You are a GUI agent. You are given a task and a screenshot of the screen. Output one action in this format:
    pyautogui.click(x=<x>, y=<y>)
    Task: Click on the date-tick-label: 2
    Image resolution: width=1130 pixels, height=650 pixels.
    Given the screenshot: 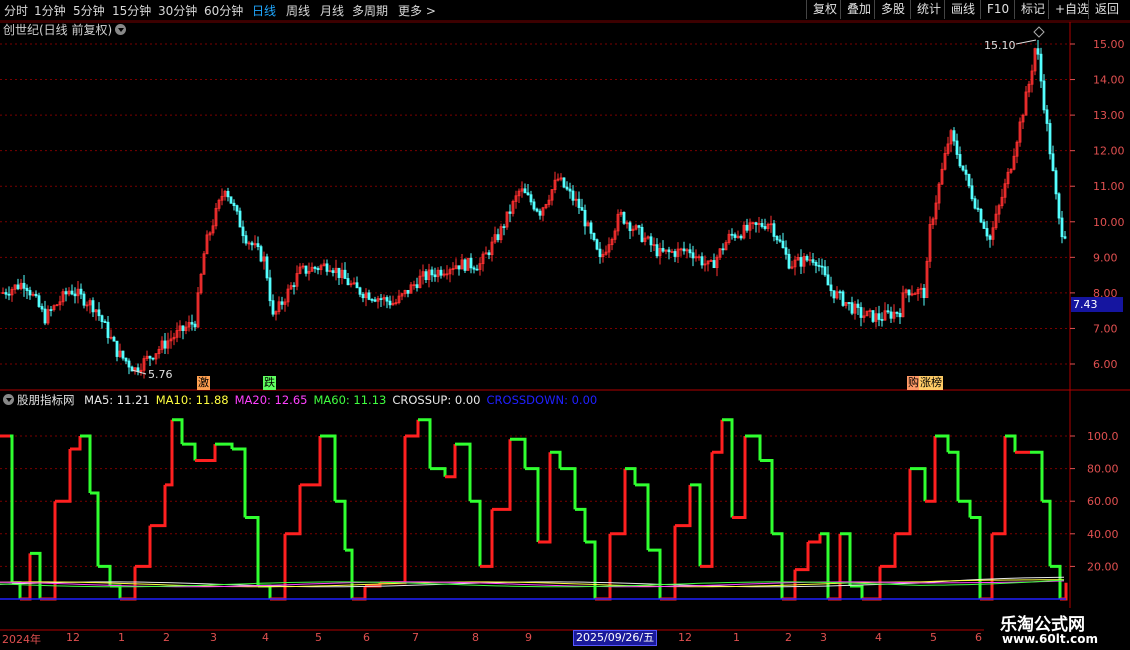 What is the action you would take?
    pyautogui.click(x=788, y=637)
    